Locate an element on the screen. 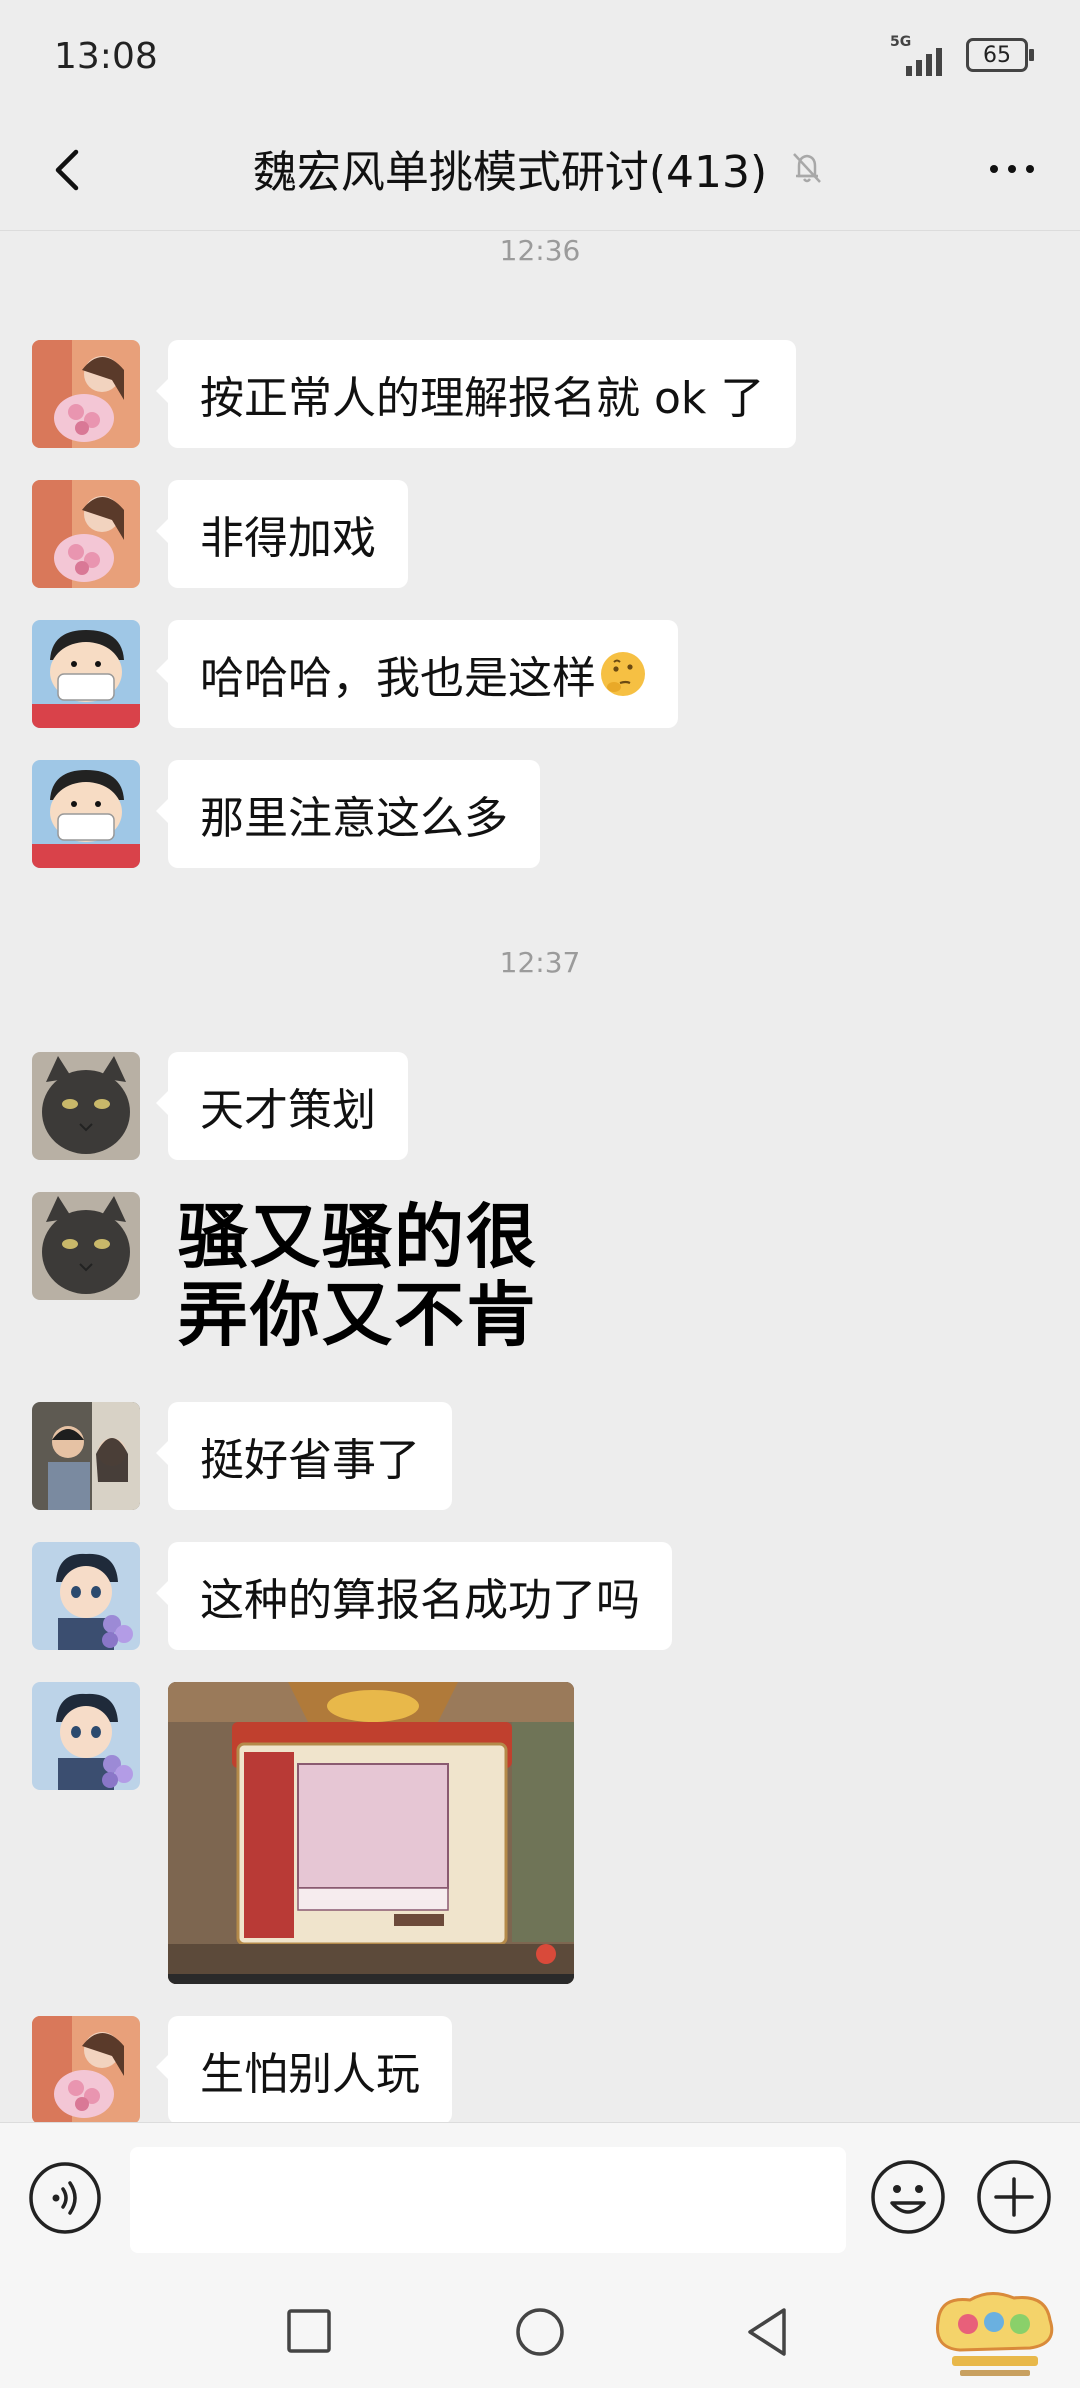 The height and width of the screenshot is (2388, 1080). message-bubble: 非得加戏 is located at coordinates (282, 534).